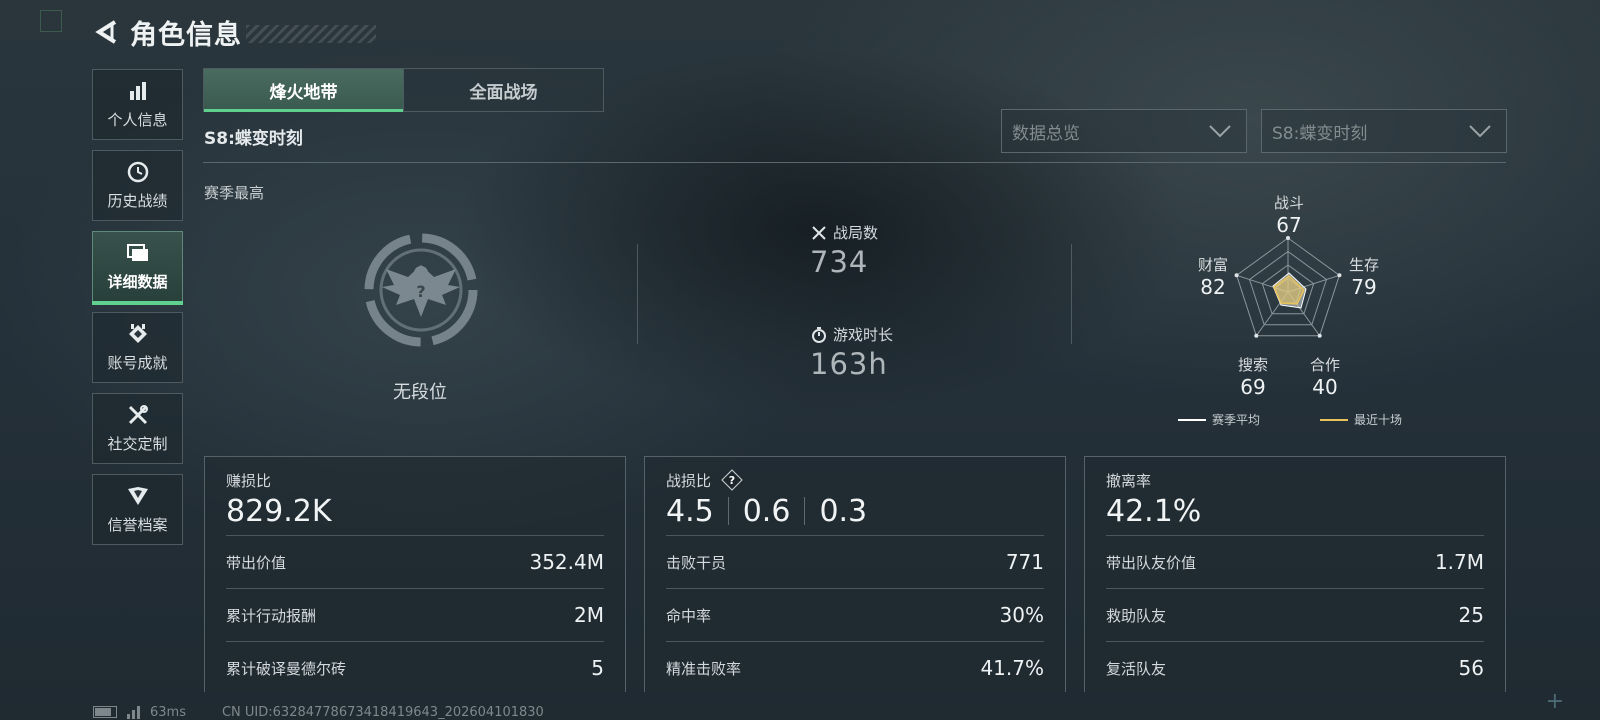 The height and width of the screenshot is (720, 1600). What do you see at coordinates (1459, 562) in the screenshot?
I see `row-value: 1.7M` at bounding box center [1459, 562].